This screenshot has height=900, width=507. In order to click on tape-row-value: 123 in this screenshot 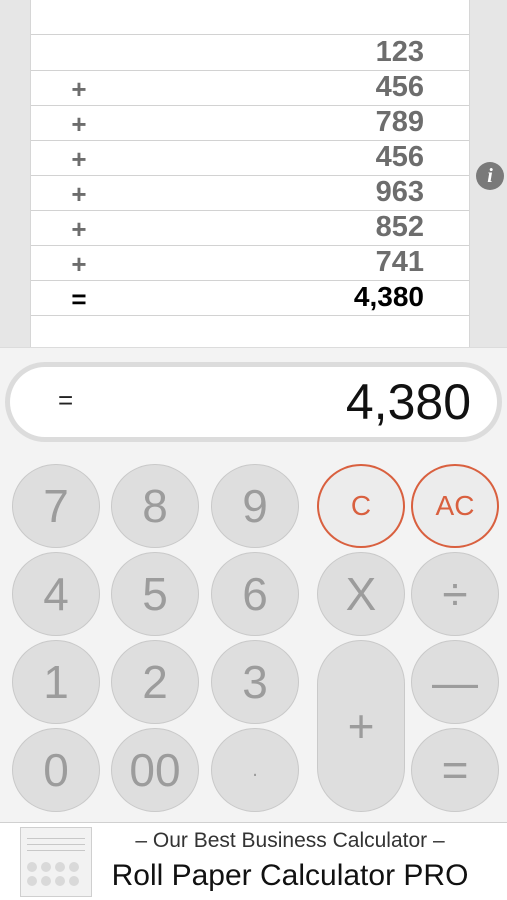, I will do `click(399, 52)`.